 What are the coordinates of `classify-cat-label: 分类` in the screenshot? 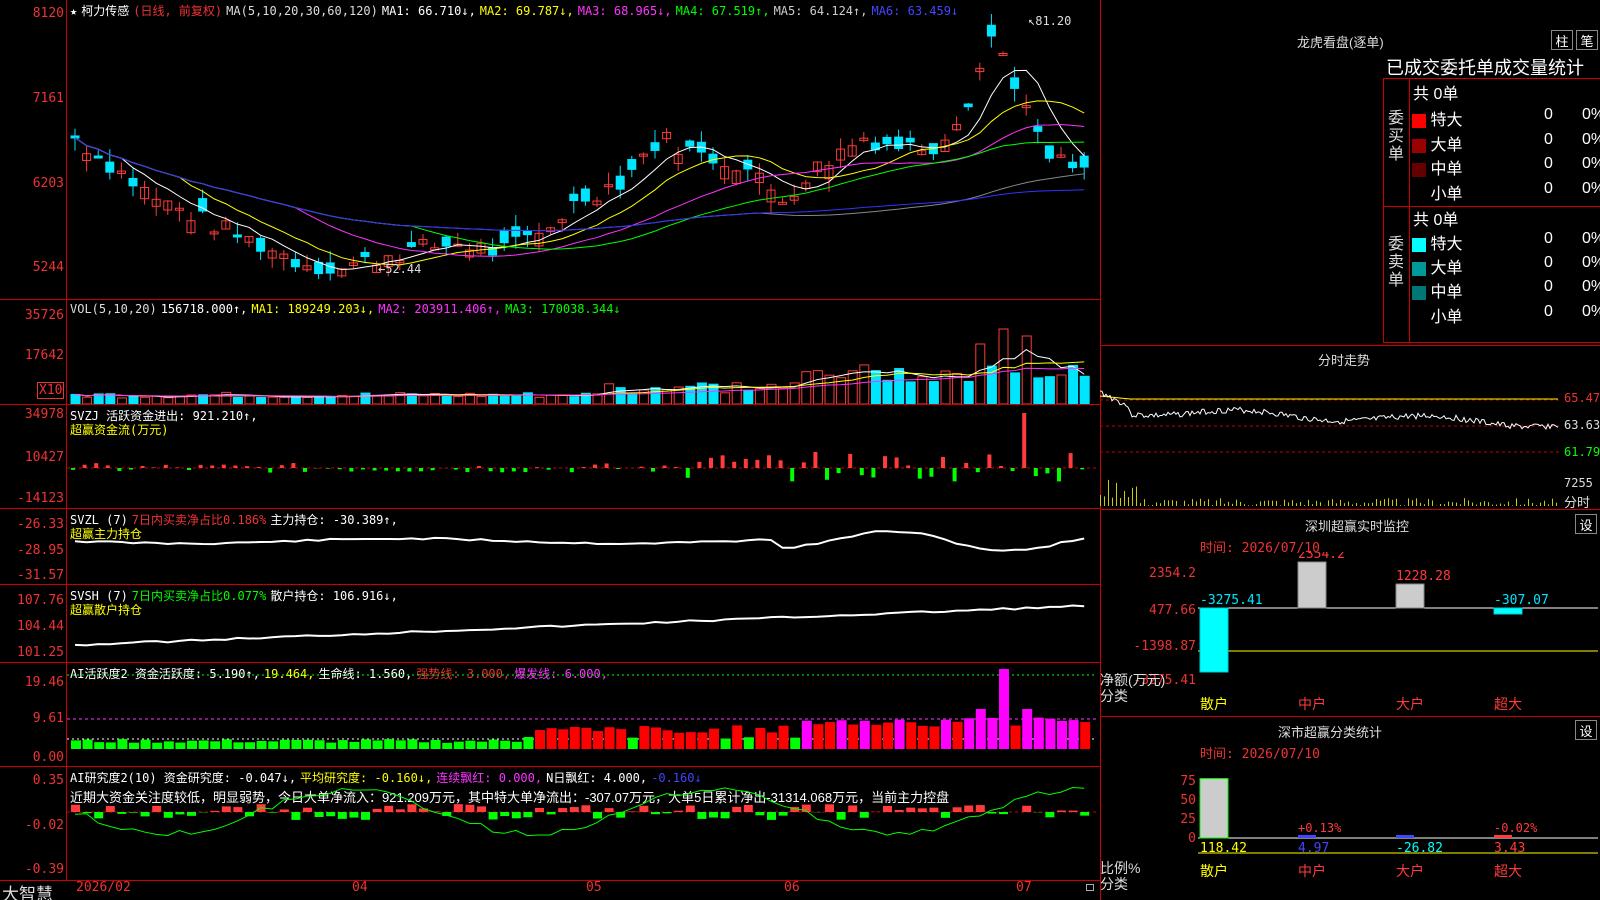 It's located at (1114, 884).